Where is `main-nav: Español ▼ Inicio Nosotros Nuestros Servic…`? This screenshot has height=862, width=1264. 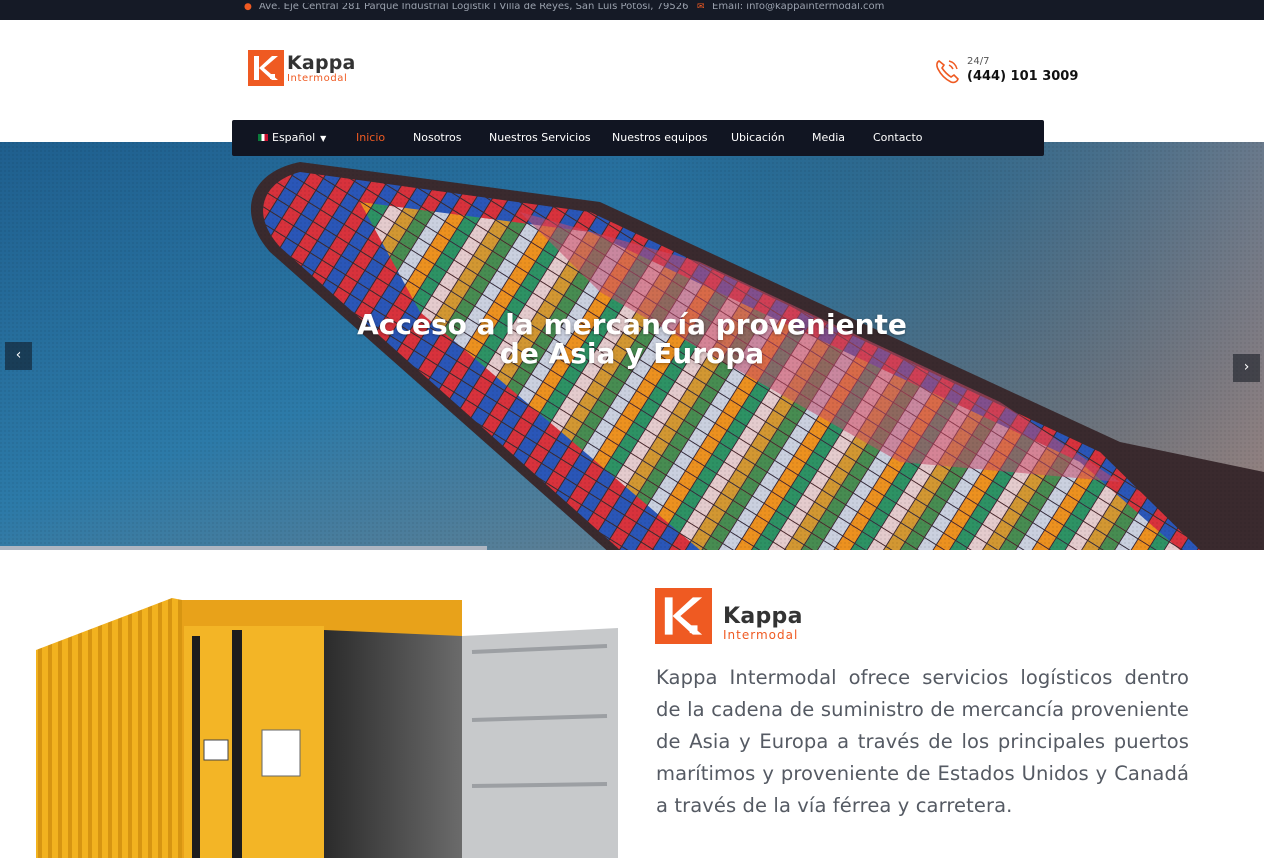
main-nav: Español ▼ Inicio Nosotros Nuestros Servic… is located at coordinates (638, 138).